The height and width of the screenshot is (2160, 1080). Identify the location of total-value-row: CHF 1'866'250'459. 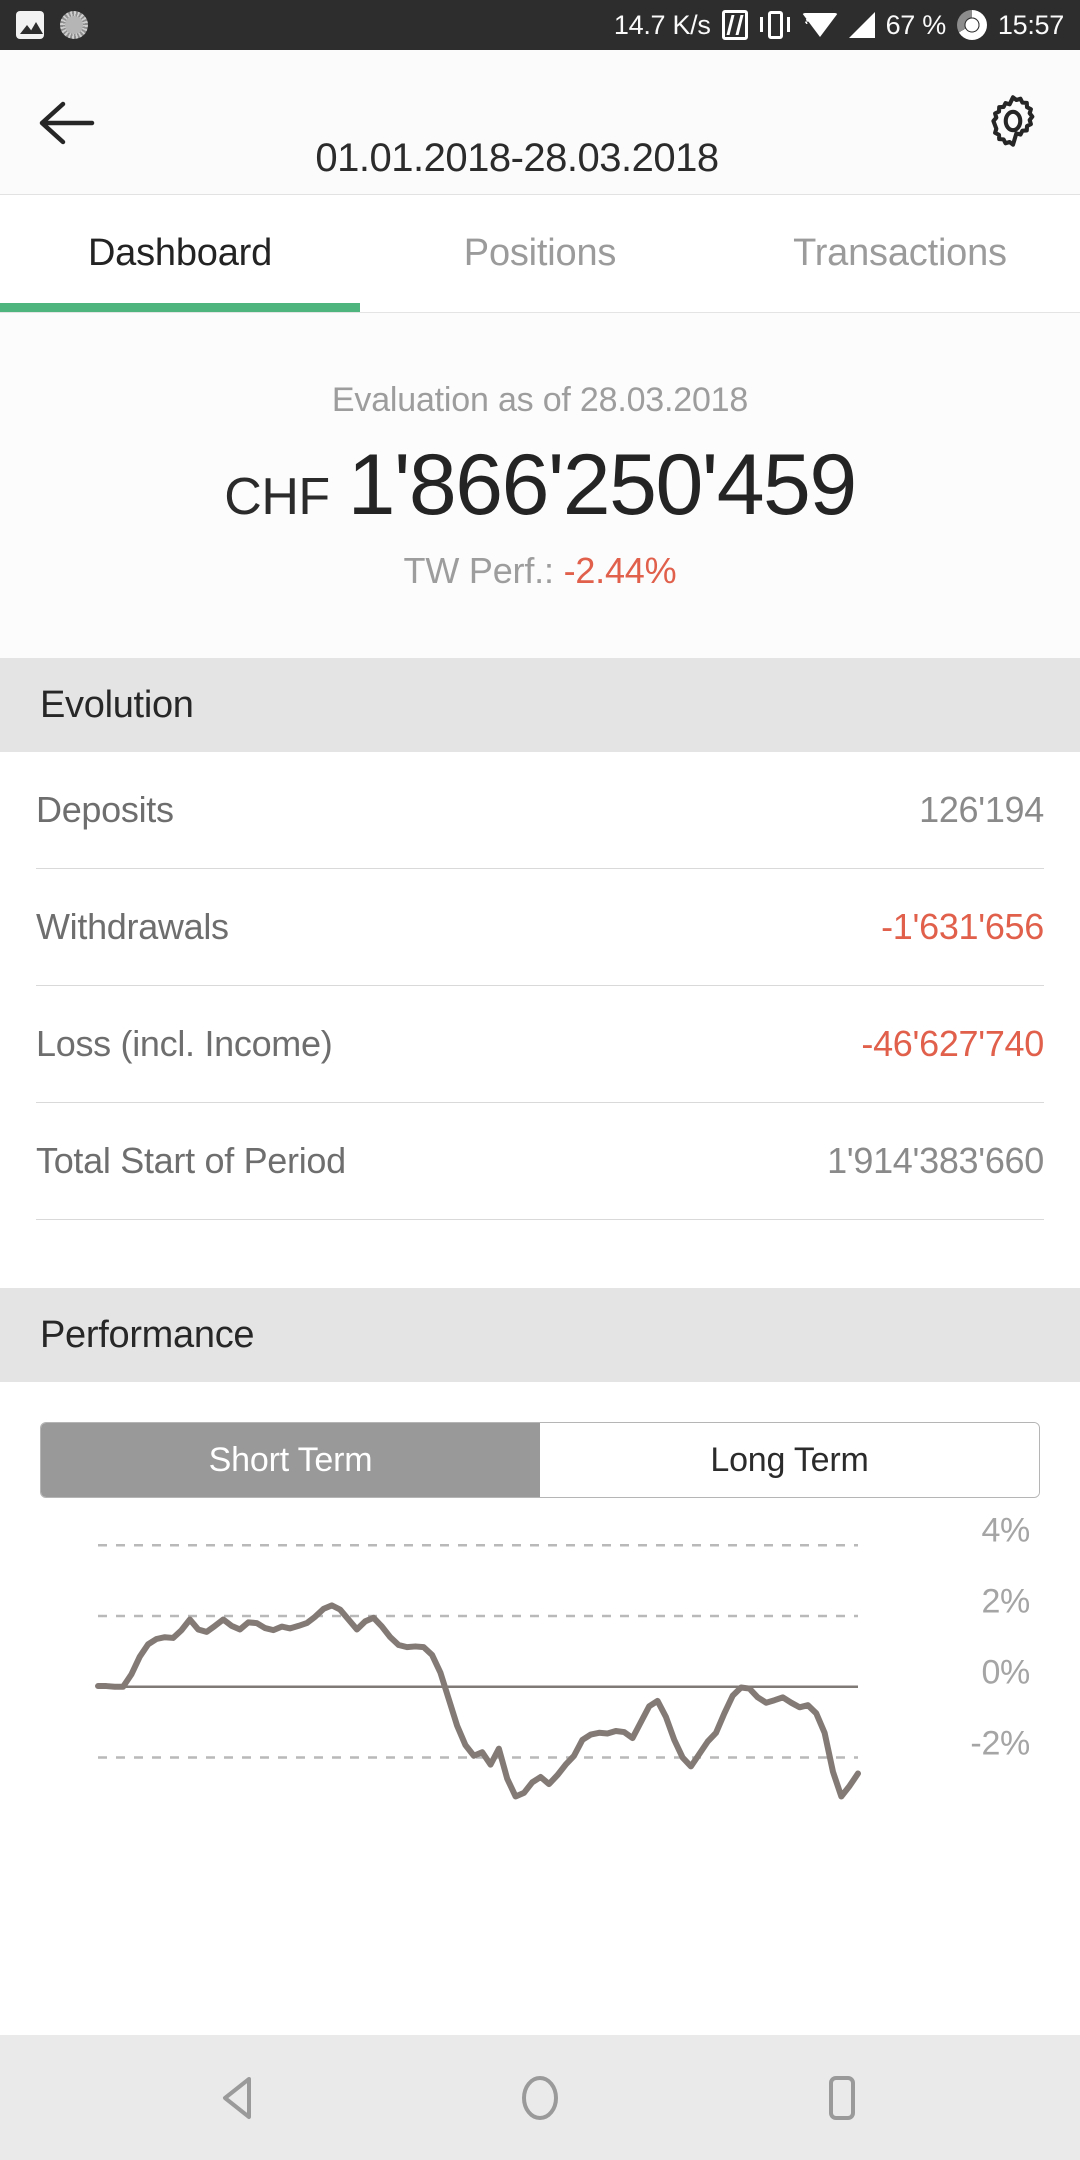
(540, 485).